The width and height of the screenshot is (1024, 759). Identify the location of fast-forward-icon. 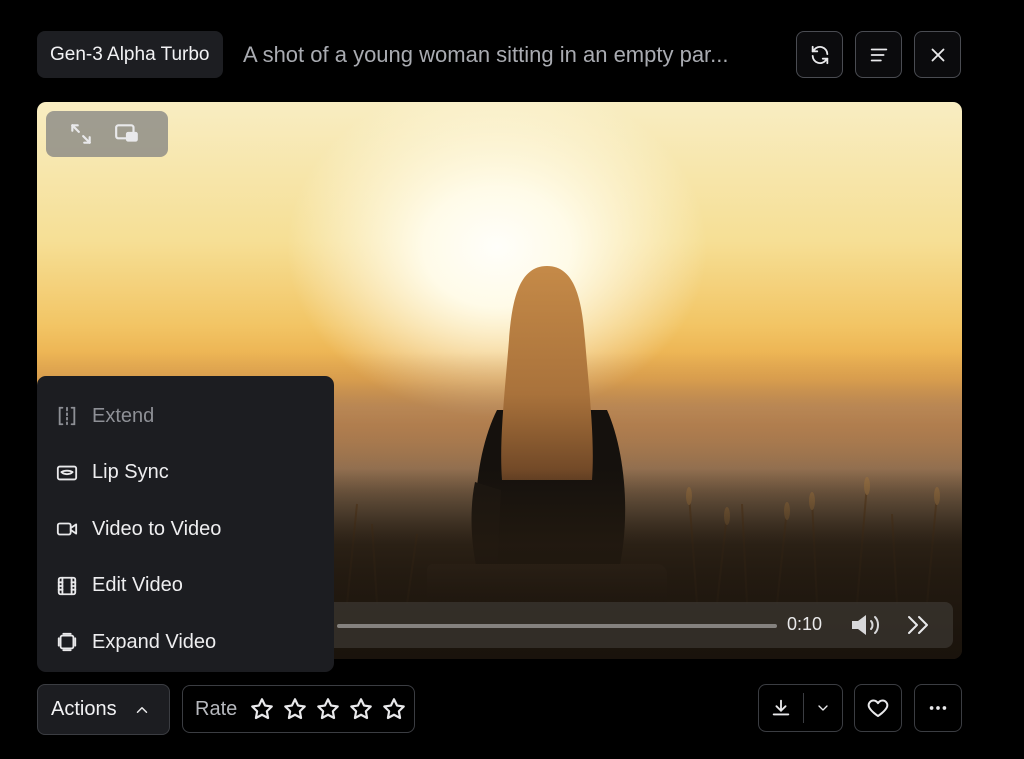
(919, 625).